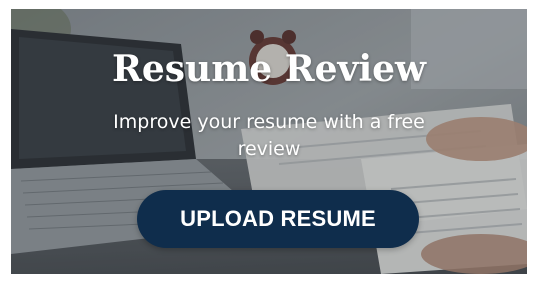  Describe the element at coordinates (278, 219) in the screenshot. I see `upload-resume-button: UPLOAD RESUME` at that location.